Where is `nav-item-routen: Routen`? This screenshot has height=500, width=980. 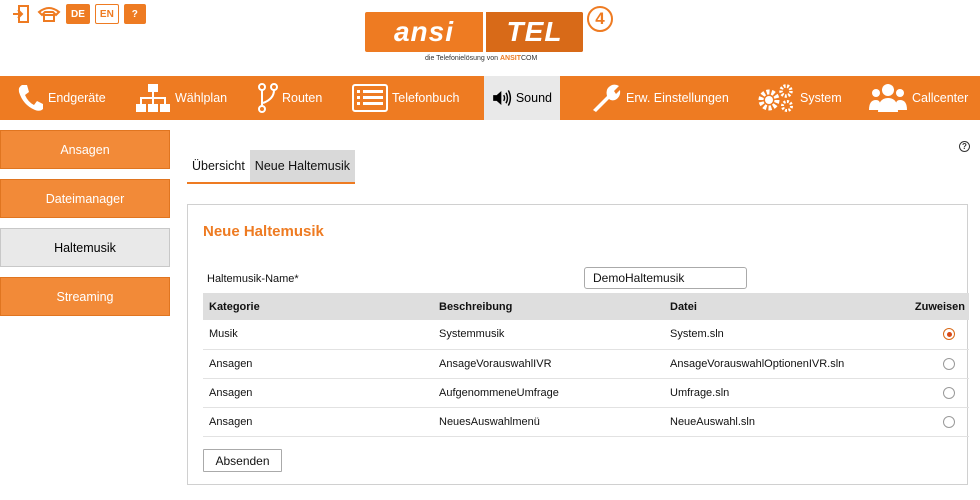 nav-item-routen: Routen is located at coordinates (290, 98).